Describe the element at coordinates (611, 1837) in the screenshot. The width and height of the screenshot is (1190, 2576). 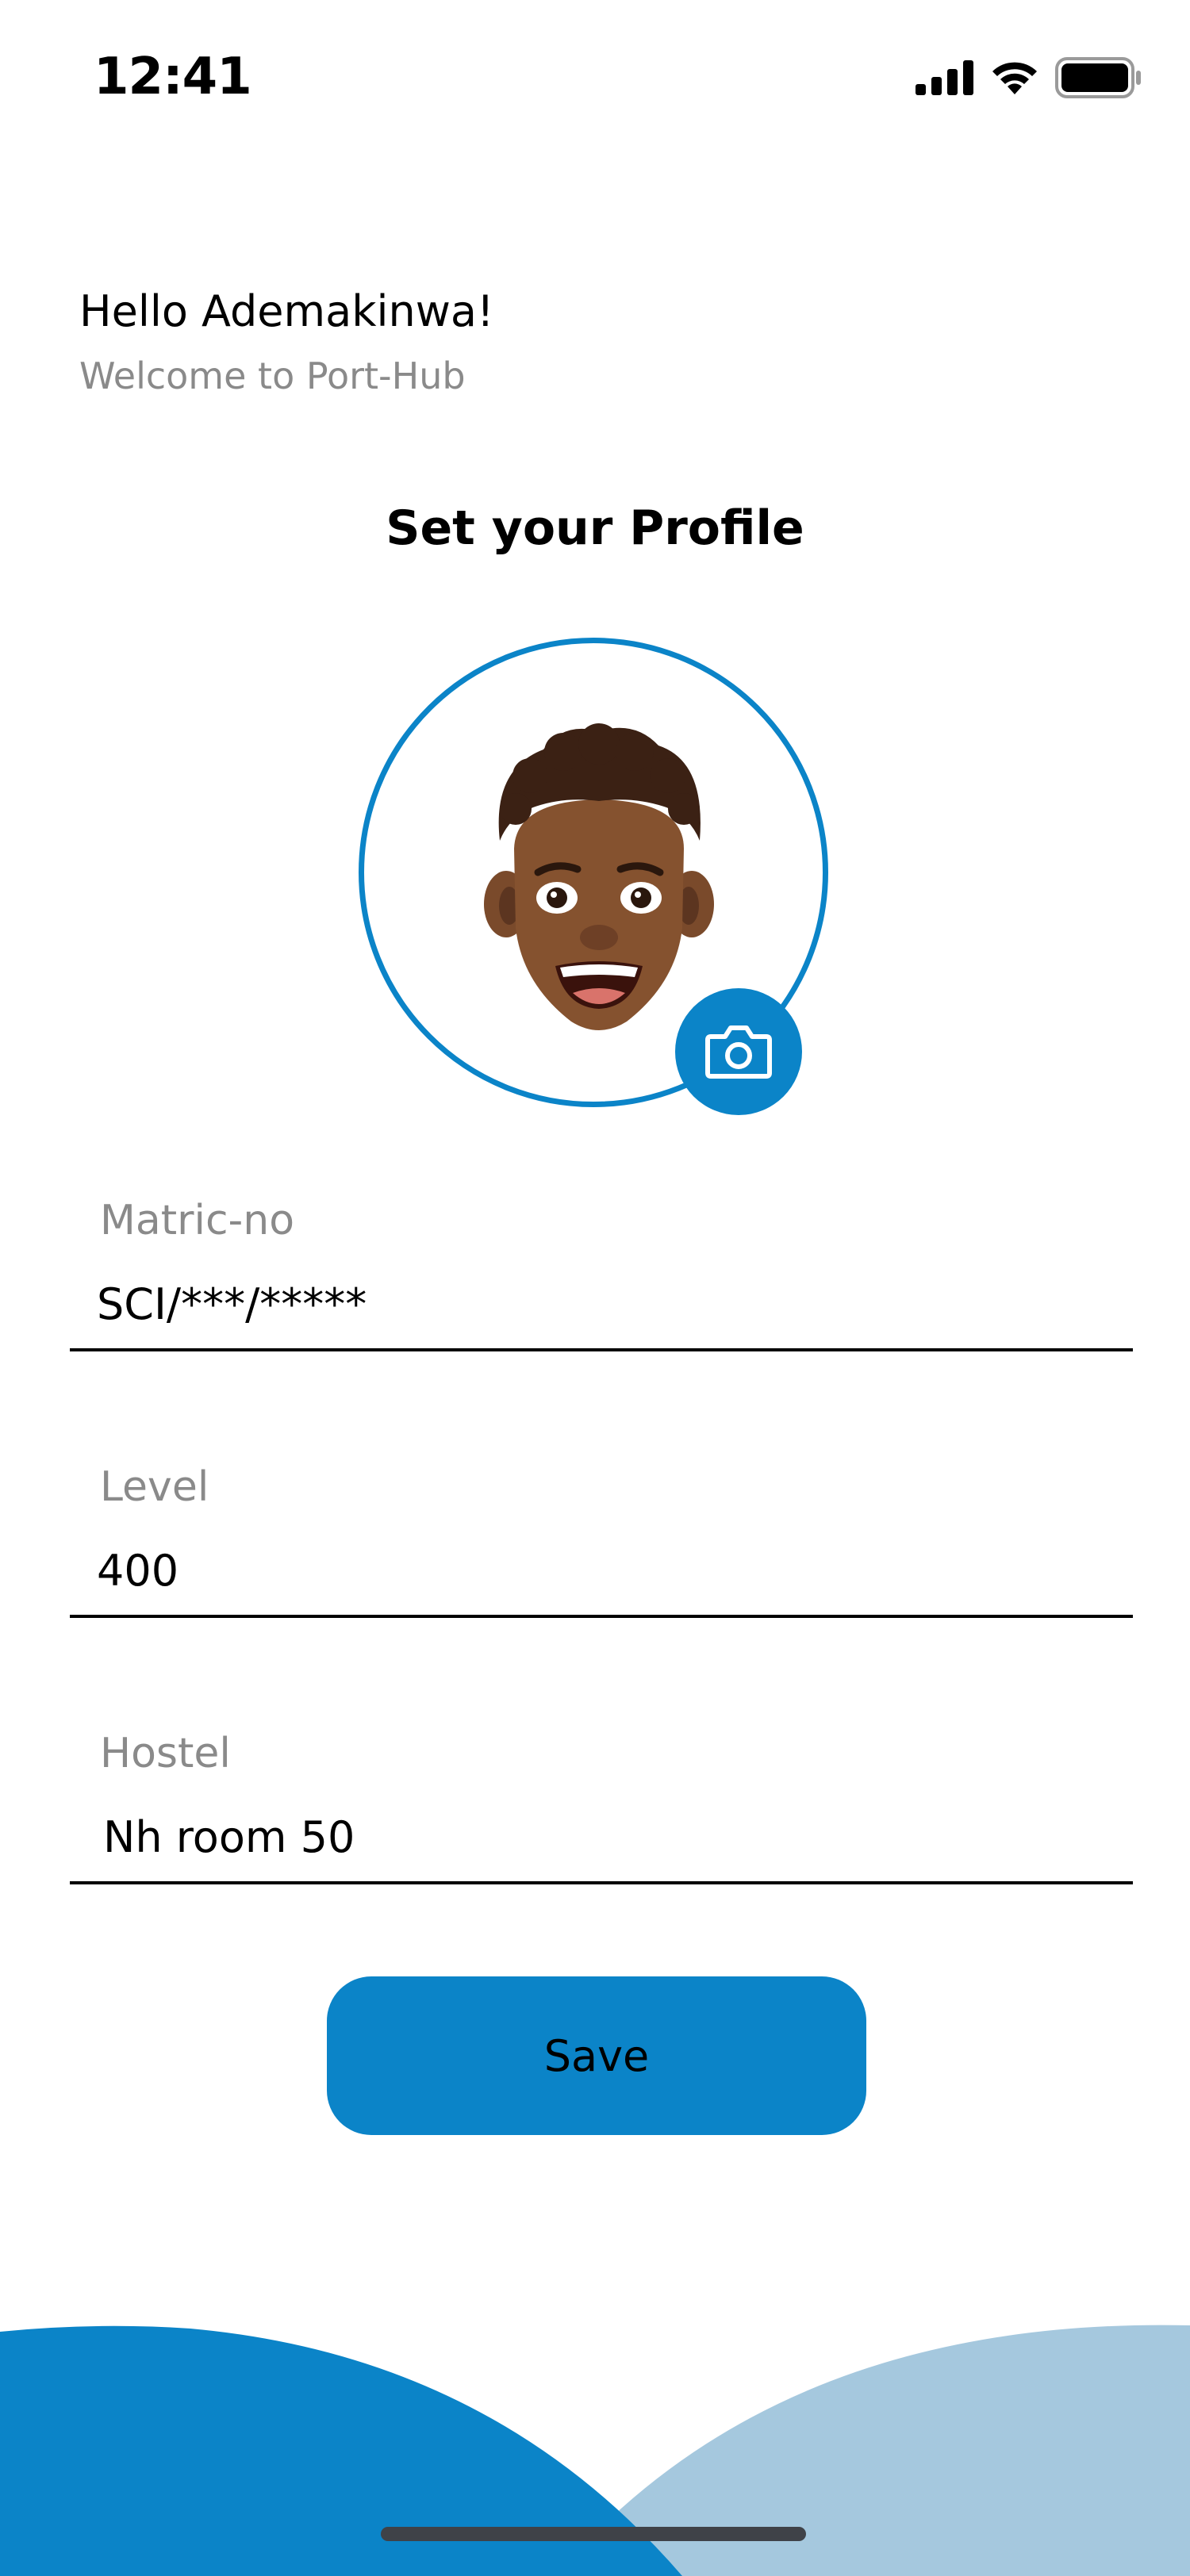
I see `hostel-input` at that location.